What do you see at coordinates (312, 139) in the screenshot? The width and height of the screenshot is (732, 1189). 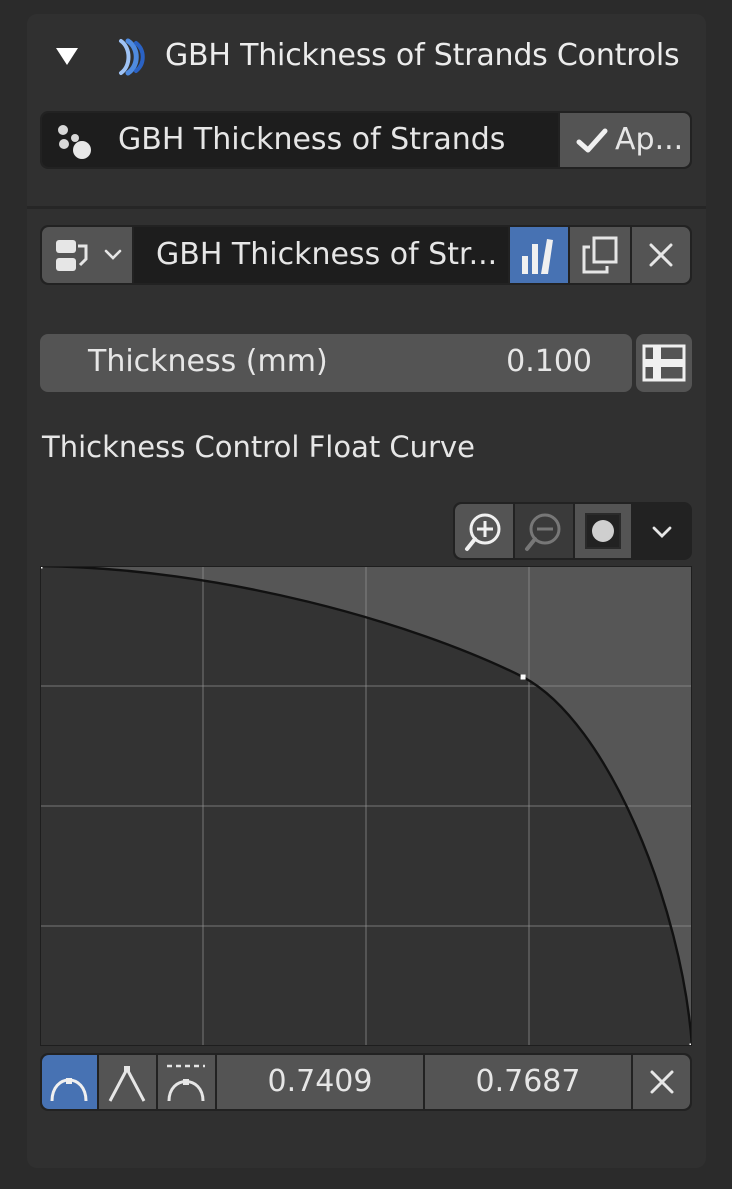 I see `modifier-name: GBH Thickness of Strands` at bounding box center [312, 139].